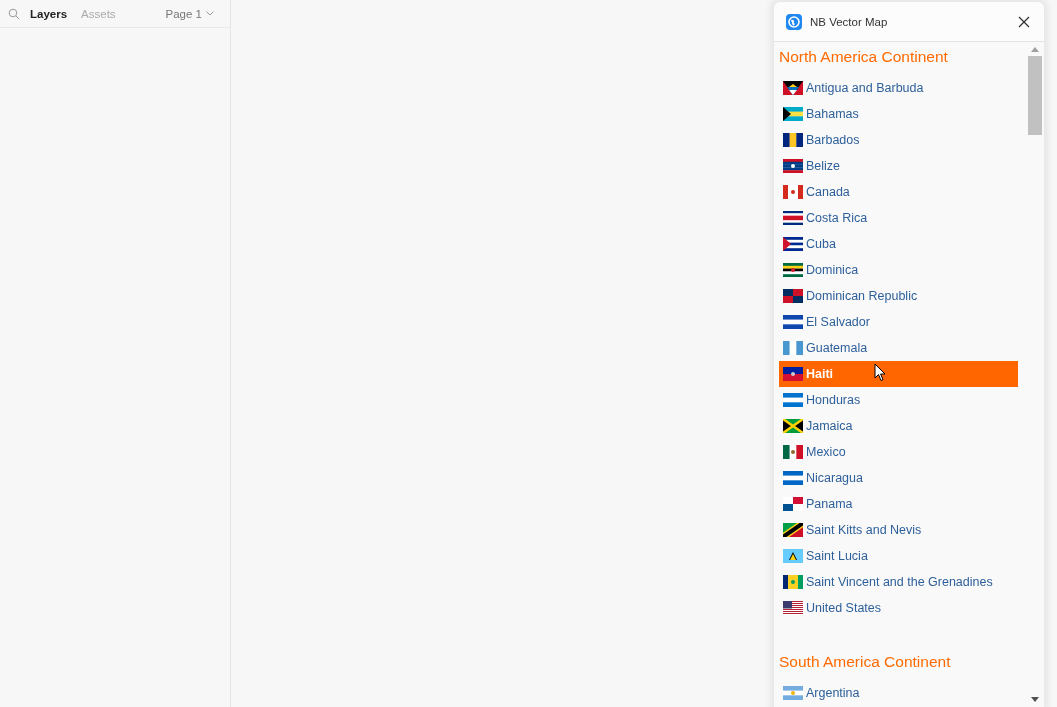 The width and height of the screenshot is (1057, 707). I want to click on country-item: Saint Lucia, so click(898, 556).